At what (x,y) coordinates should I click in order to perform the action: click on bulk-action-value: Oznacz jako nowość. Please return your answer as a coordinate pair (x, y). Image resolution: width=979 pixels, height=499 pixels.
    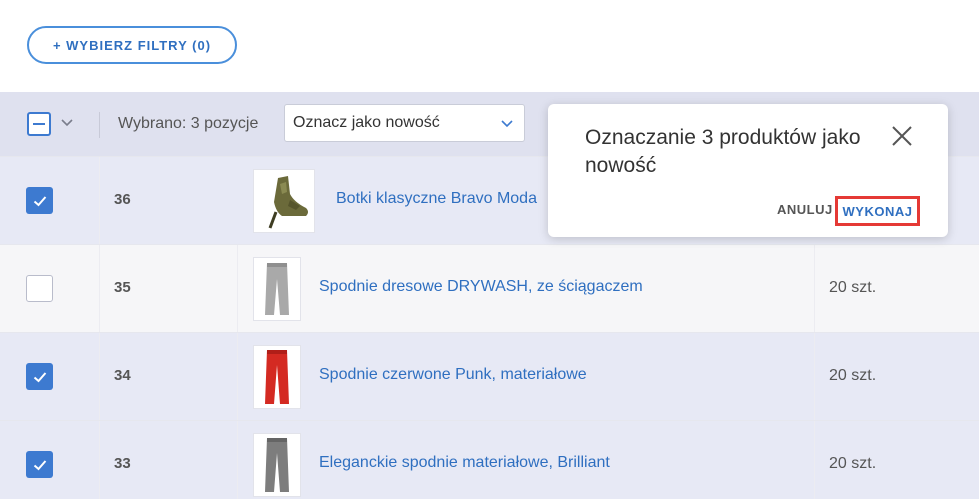
    Looking at the image, I should click on (366, 122).